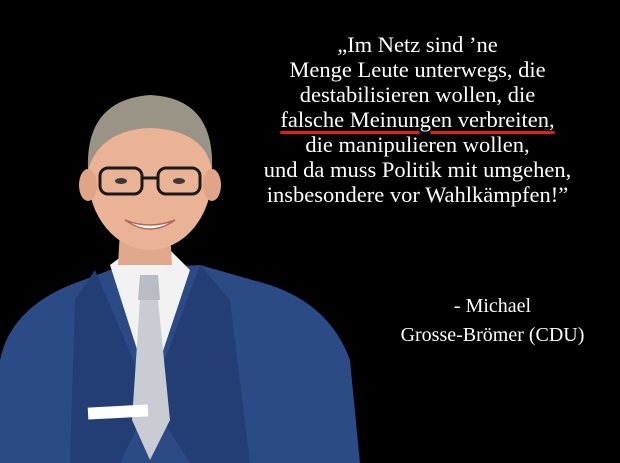 Image resolution: width=620 pixels, height=463 pixels. What do you see at coordinates (417, 144) in the screenshot?
I see `quote-line-5: die manipulieren wollen,` at bounding box center [417, 144].